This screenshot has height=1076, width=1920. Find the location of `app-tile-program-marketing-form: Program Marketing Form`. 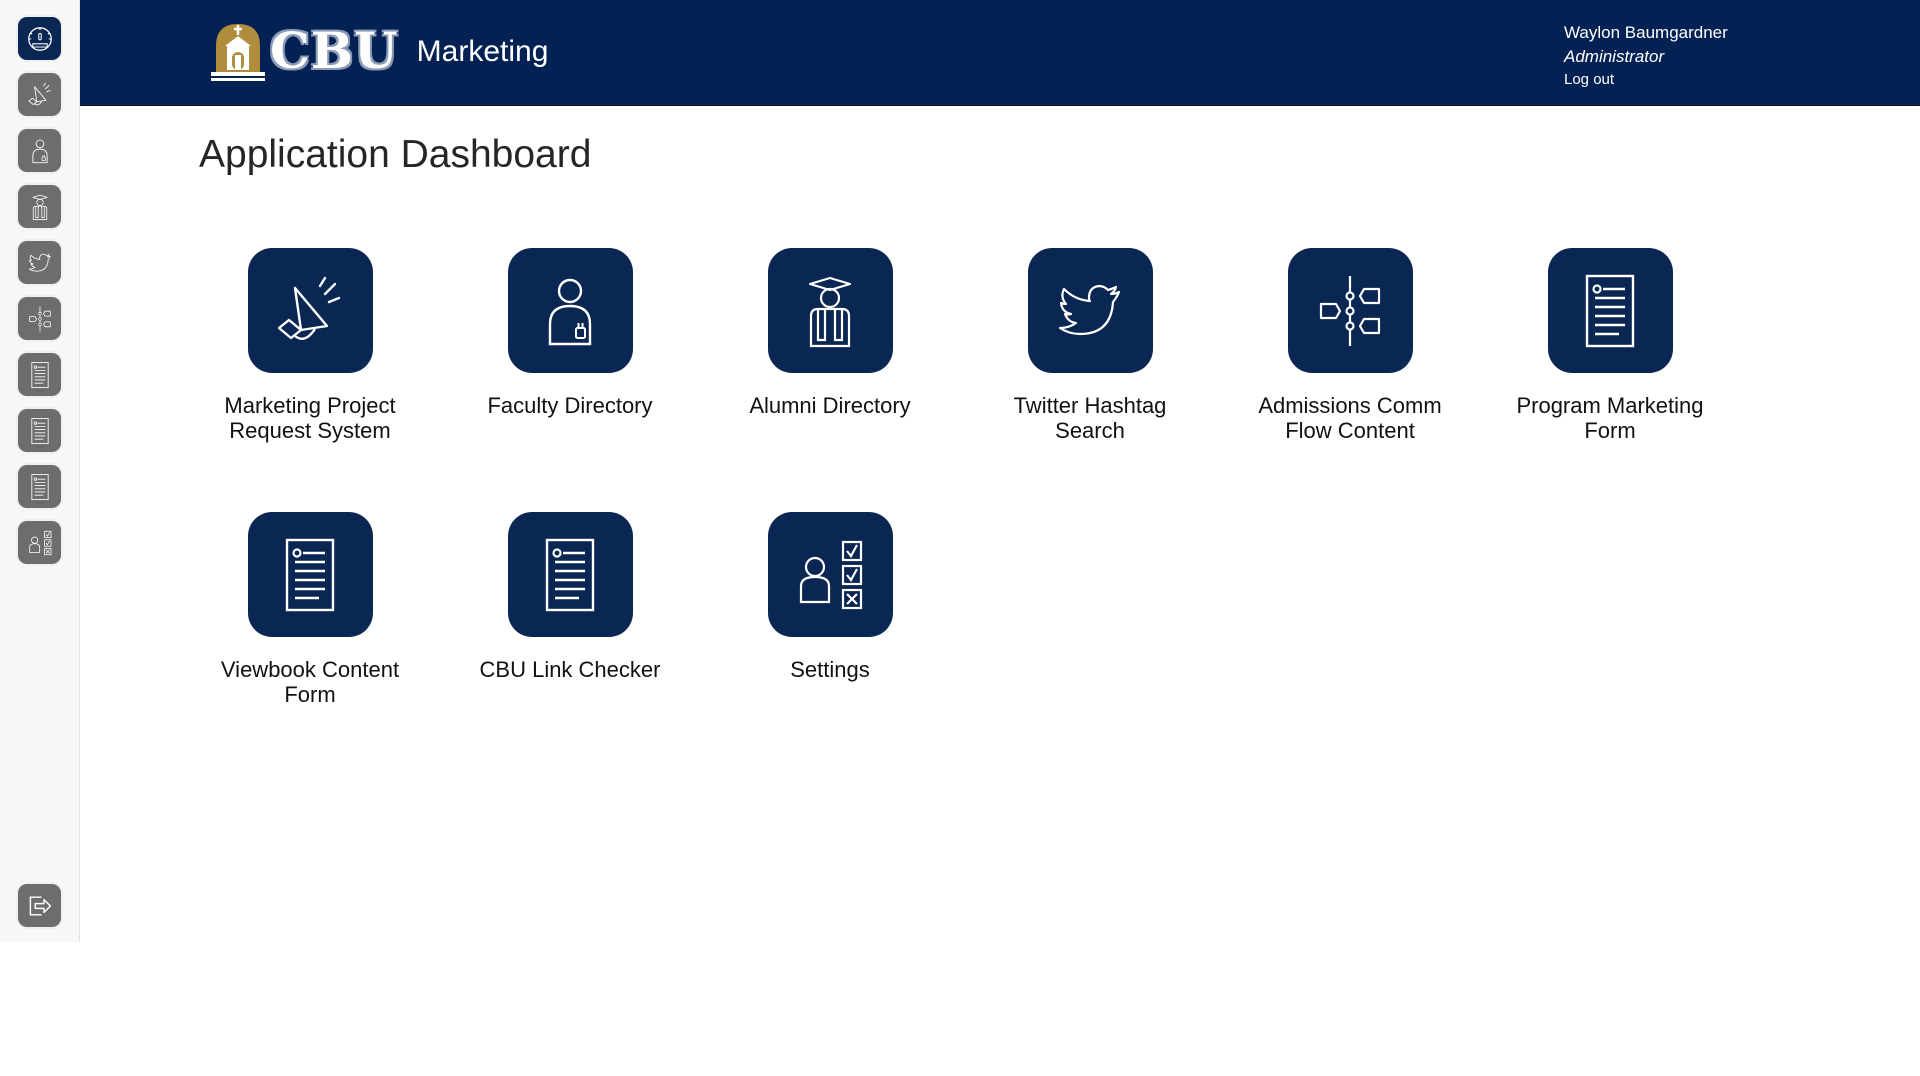

app-tile-program-marketing-form: Program Marketing Form is located at coordinates (1610, 345).